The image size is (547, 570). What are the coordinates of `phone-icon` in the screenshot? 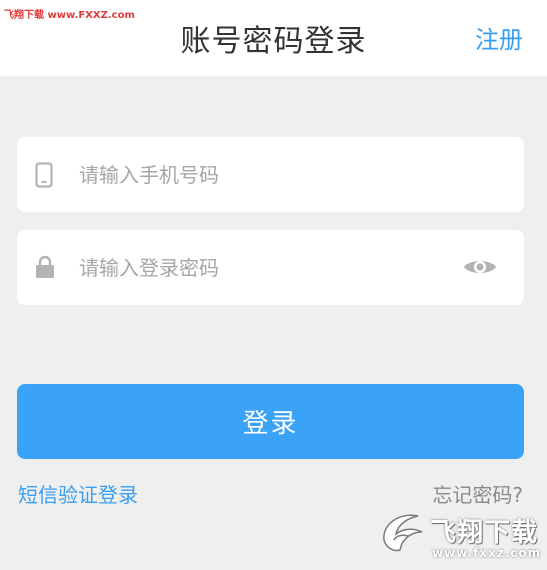 It's located at (44, 177).